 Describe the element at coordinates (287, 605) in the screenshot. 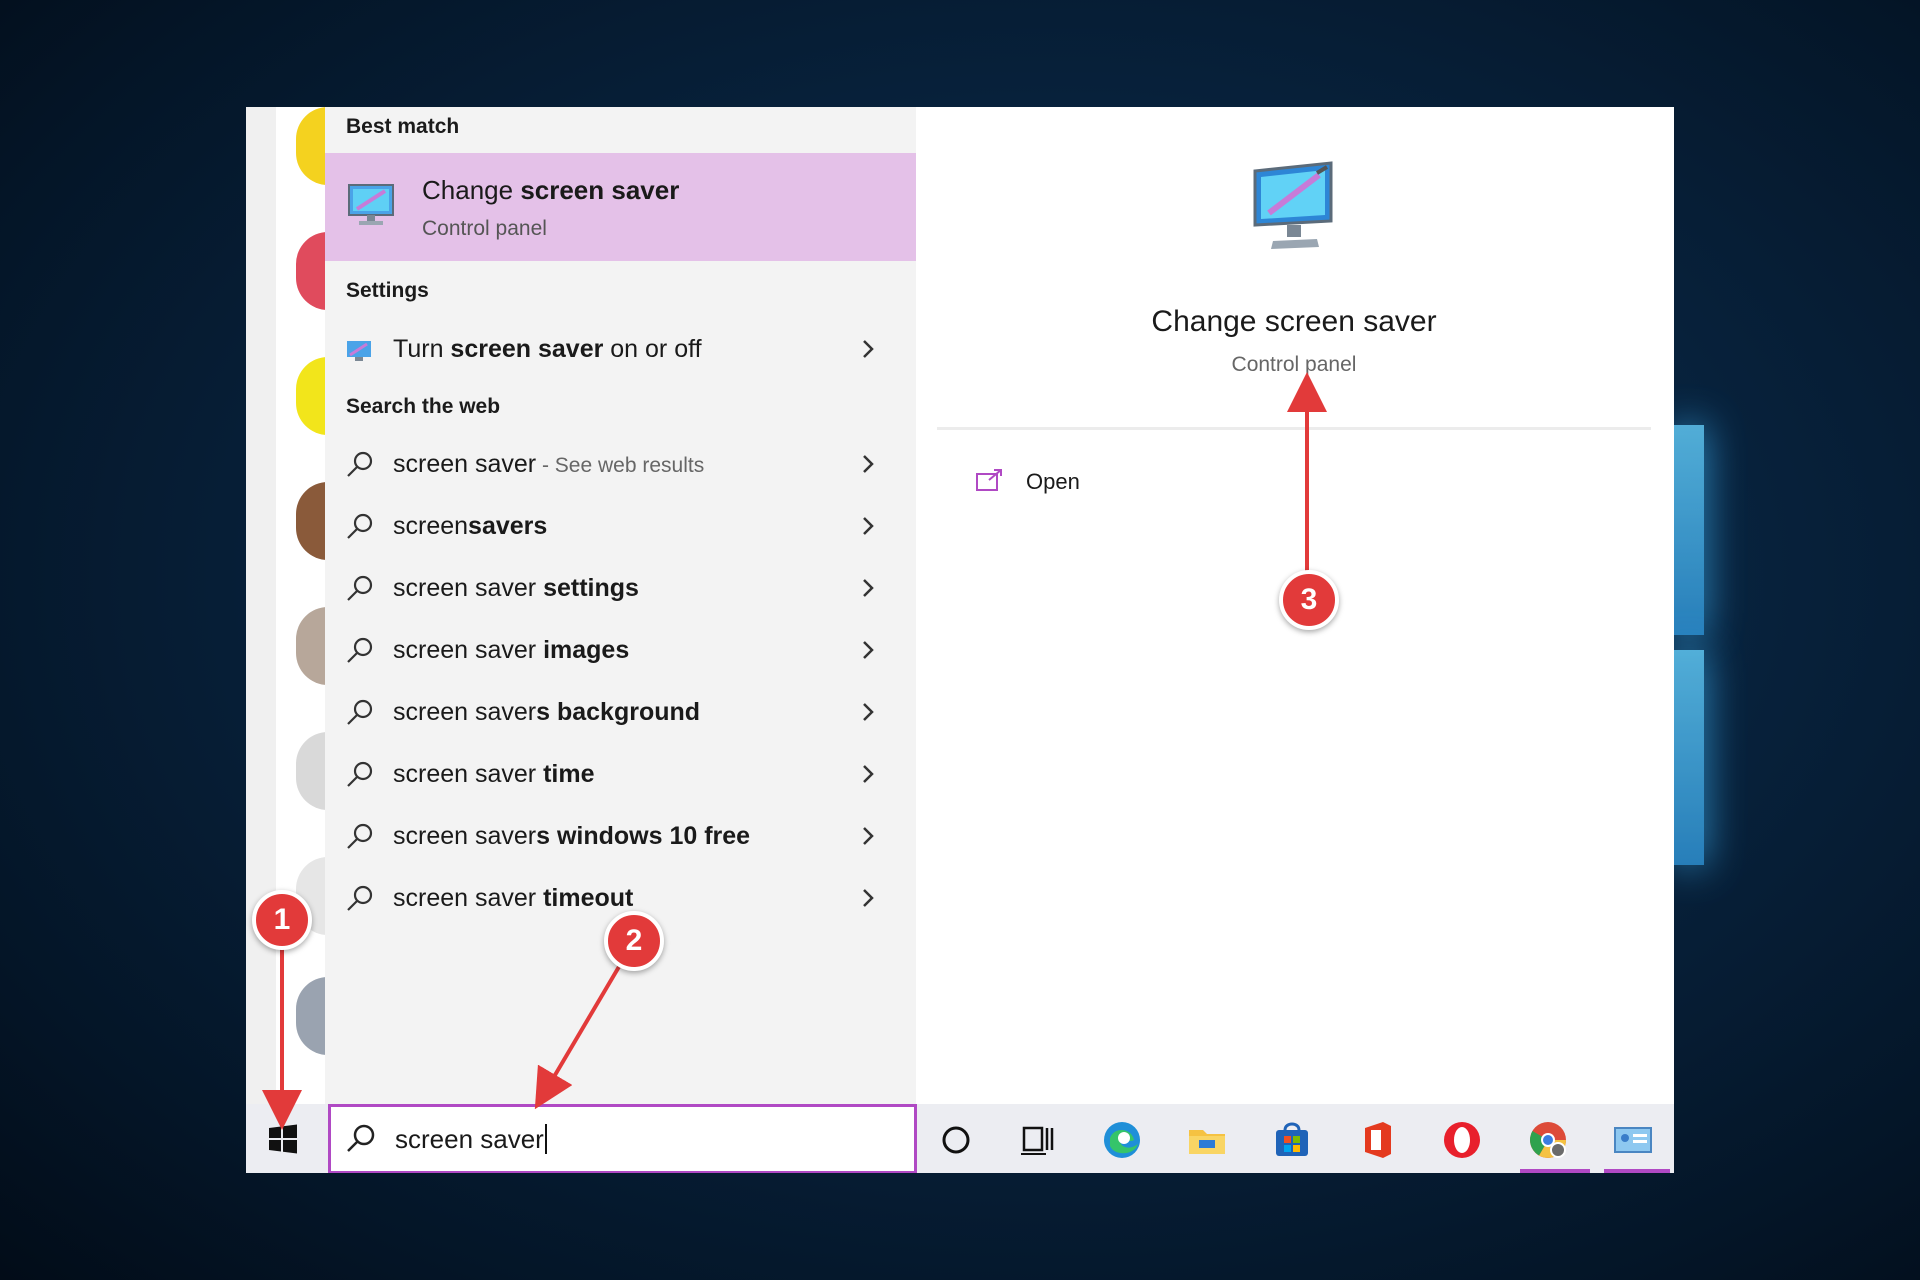

I see `start-left-strip` at that location.